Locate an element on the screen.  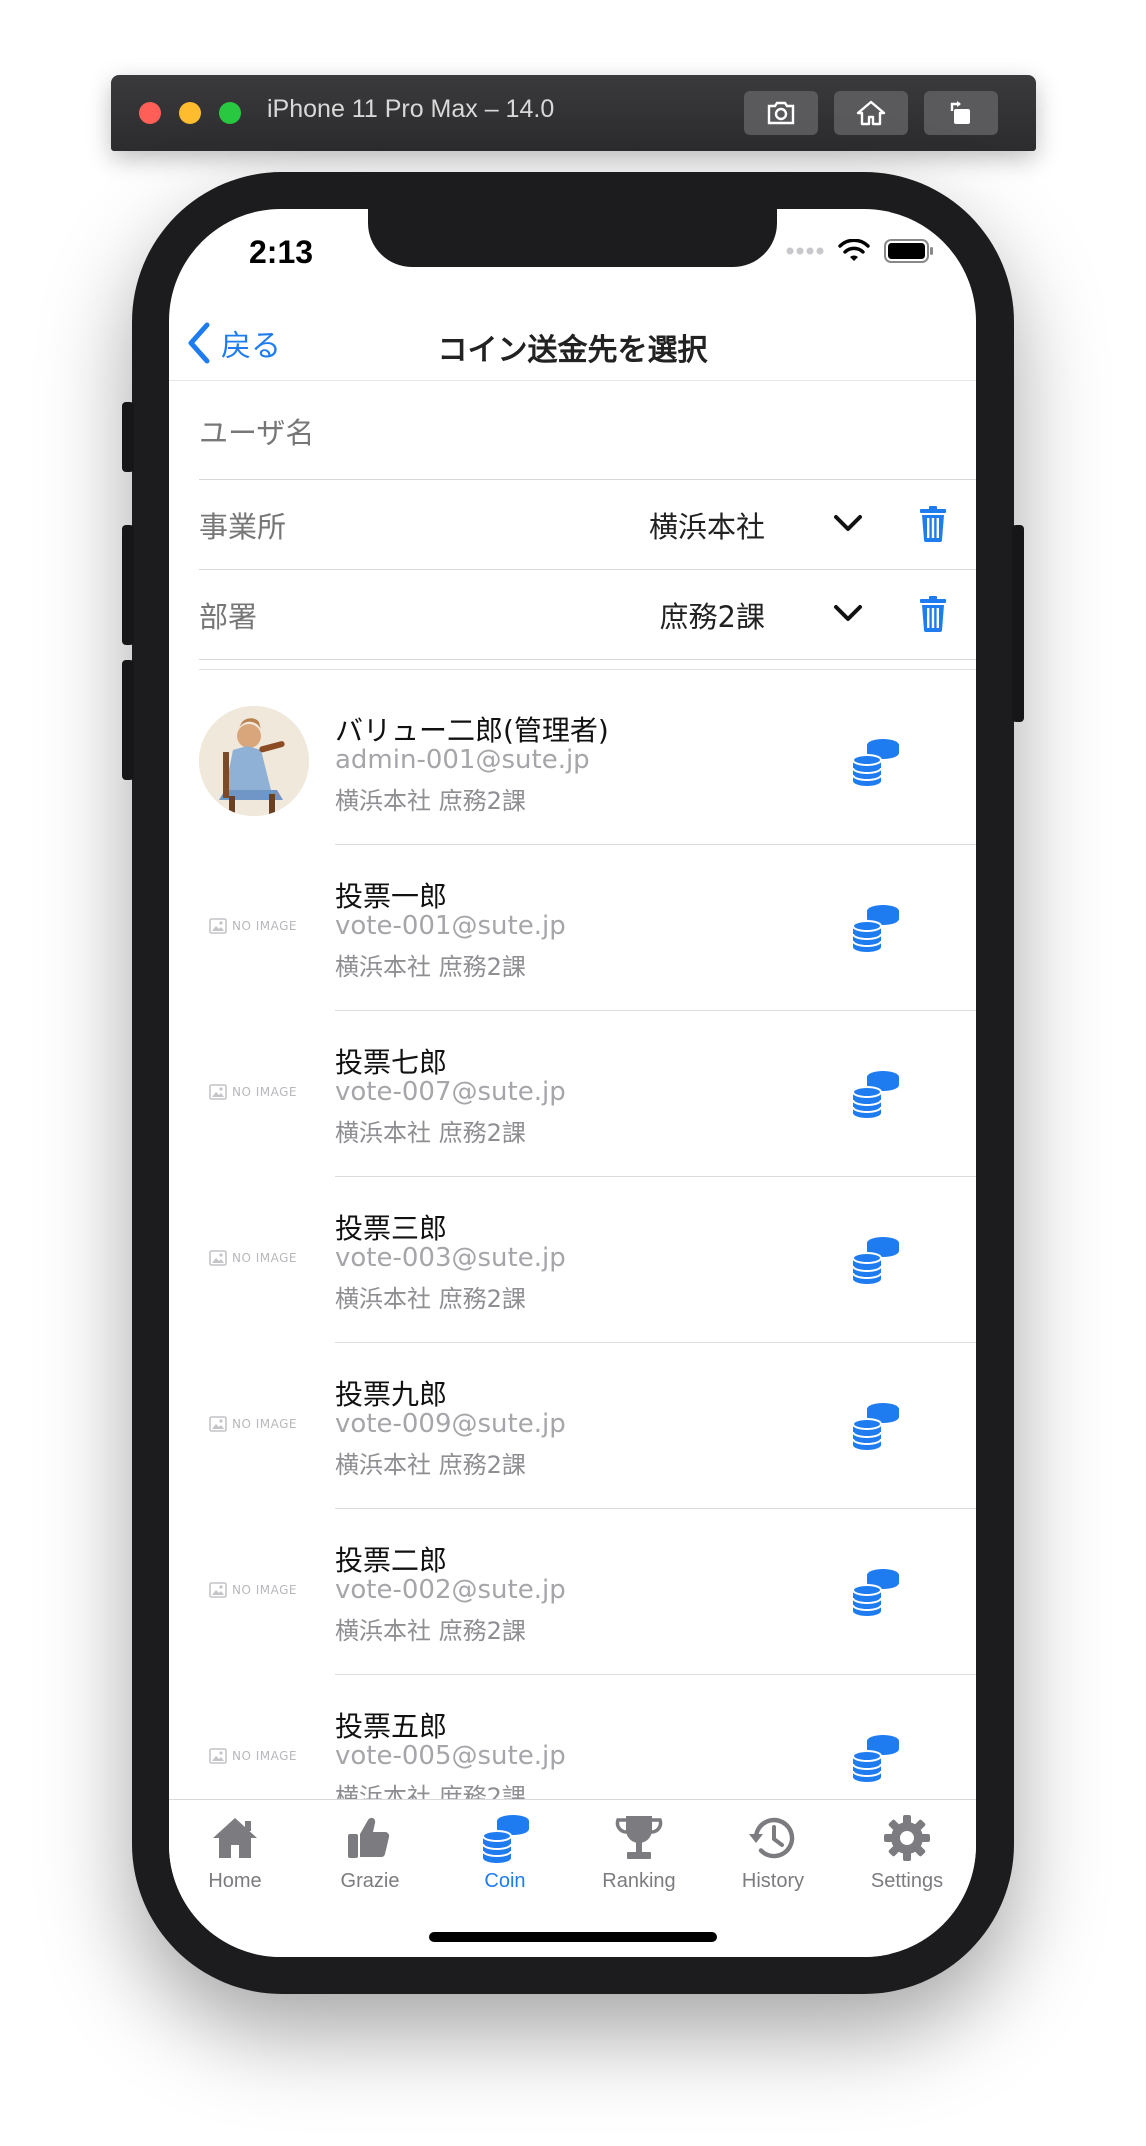
office-value: 横浜本社 is located at coordinates (707, 525).